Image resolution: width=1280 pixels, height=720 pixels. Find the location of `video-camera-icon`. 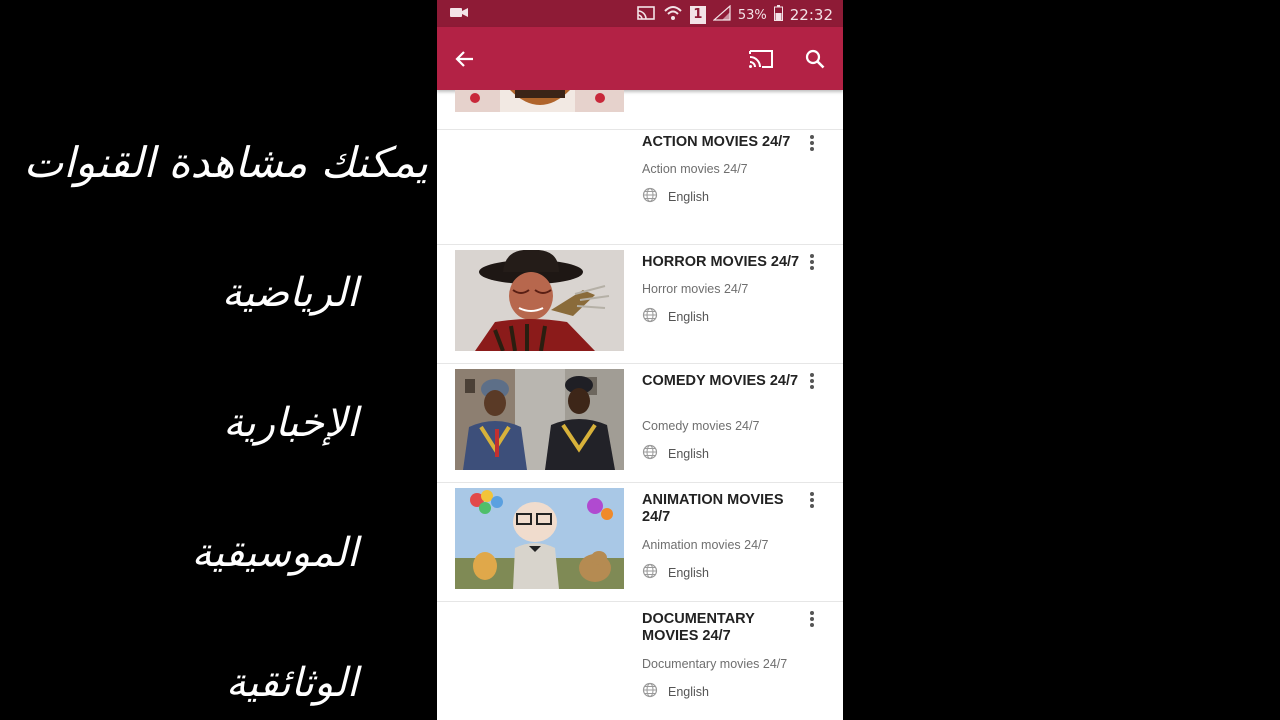

video-camera-icon is located at coordinates (459, 14).